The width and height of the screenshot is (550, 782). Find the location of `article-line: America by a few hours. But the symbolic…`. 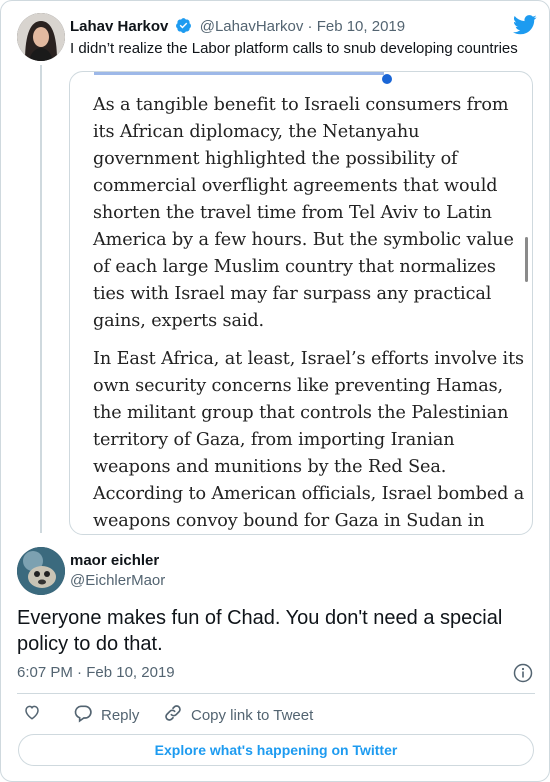

article-line: America by a few hours. But the symbolic… is located at coordinates (303, 240).